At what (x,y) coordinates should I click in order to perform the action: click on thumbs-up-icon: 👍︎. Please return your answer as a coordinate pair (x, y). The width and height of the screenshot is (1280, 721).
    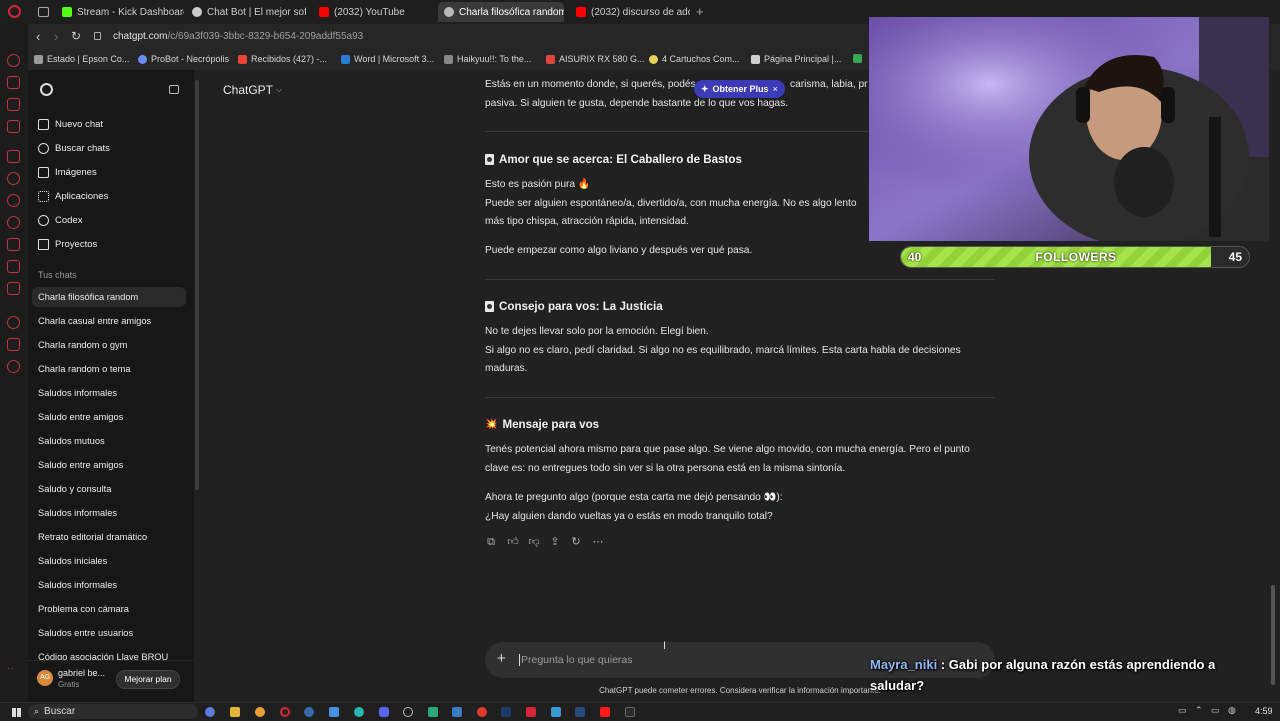
    Looking at the image, I should click on (513, 542).